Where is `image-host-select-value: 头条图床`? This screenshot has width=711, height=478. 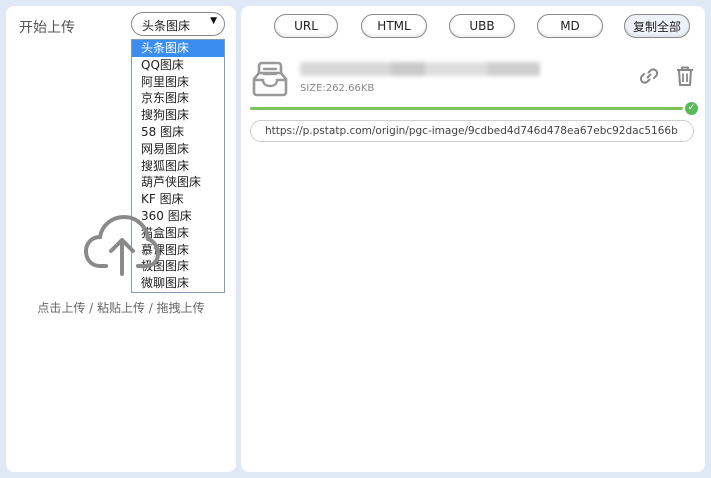 image-host-select-value: 头条图床 is located at coordinates (166, 26).